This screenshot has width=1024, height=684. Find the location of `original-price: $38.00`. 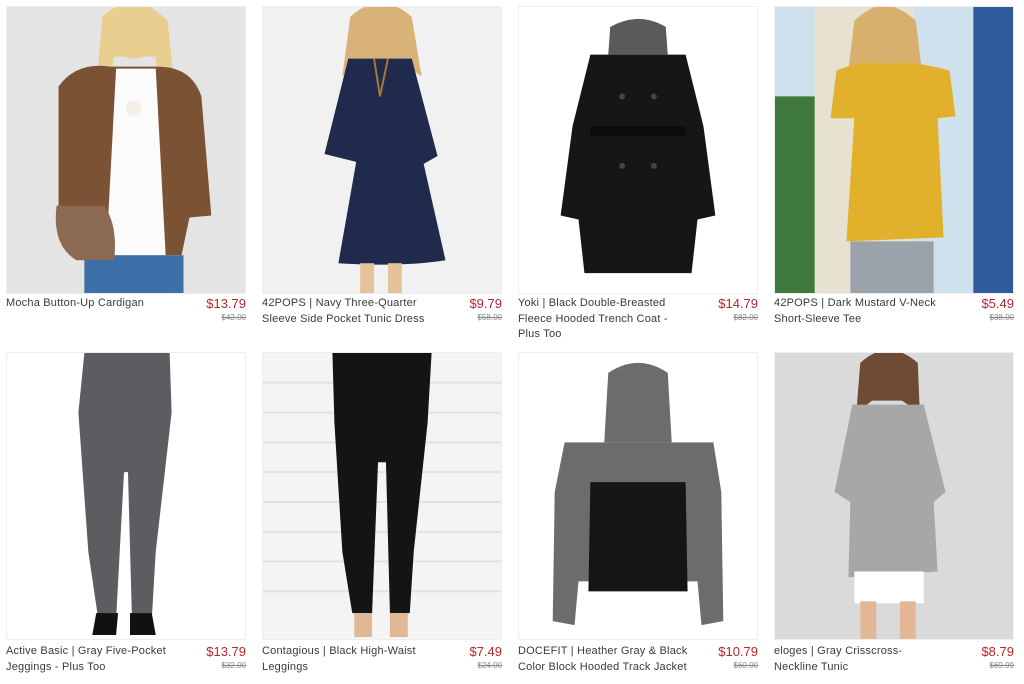

original-price: $38.00 is located at coordinates (1001, 317).